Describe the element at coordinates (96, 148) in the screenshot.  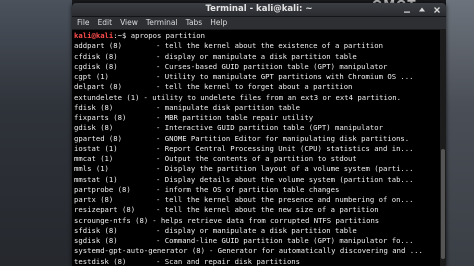
I see `result-command: iostat (1)` at that location.